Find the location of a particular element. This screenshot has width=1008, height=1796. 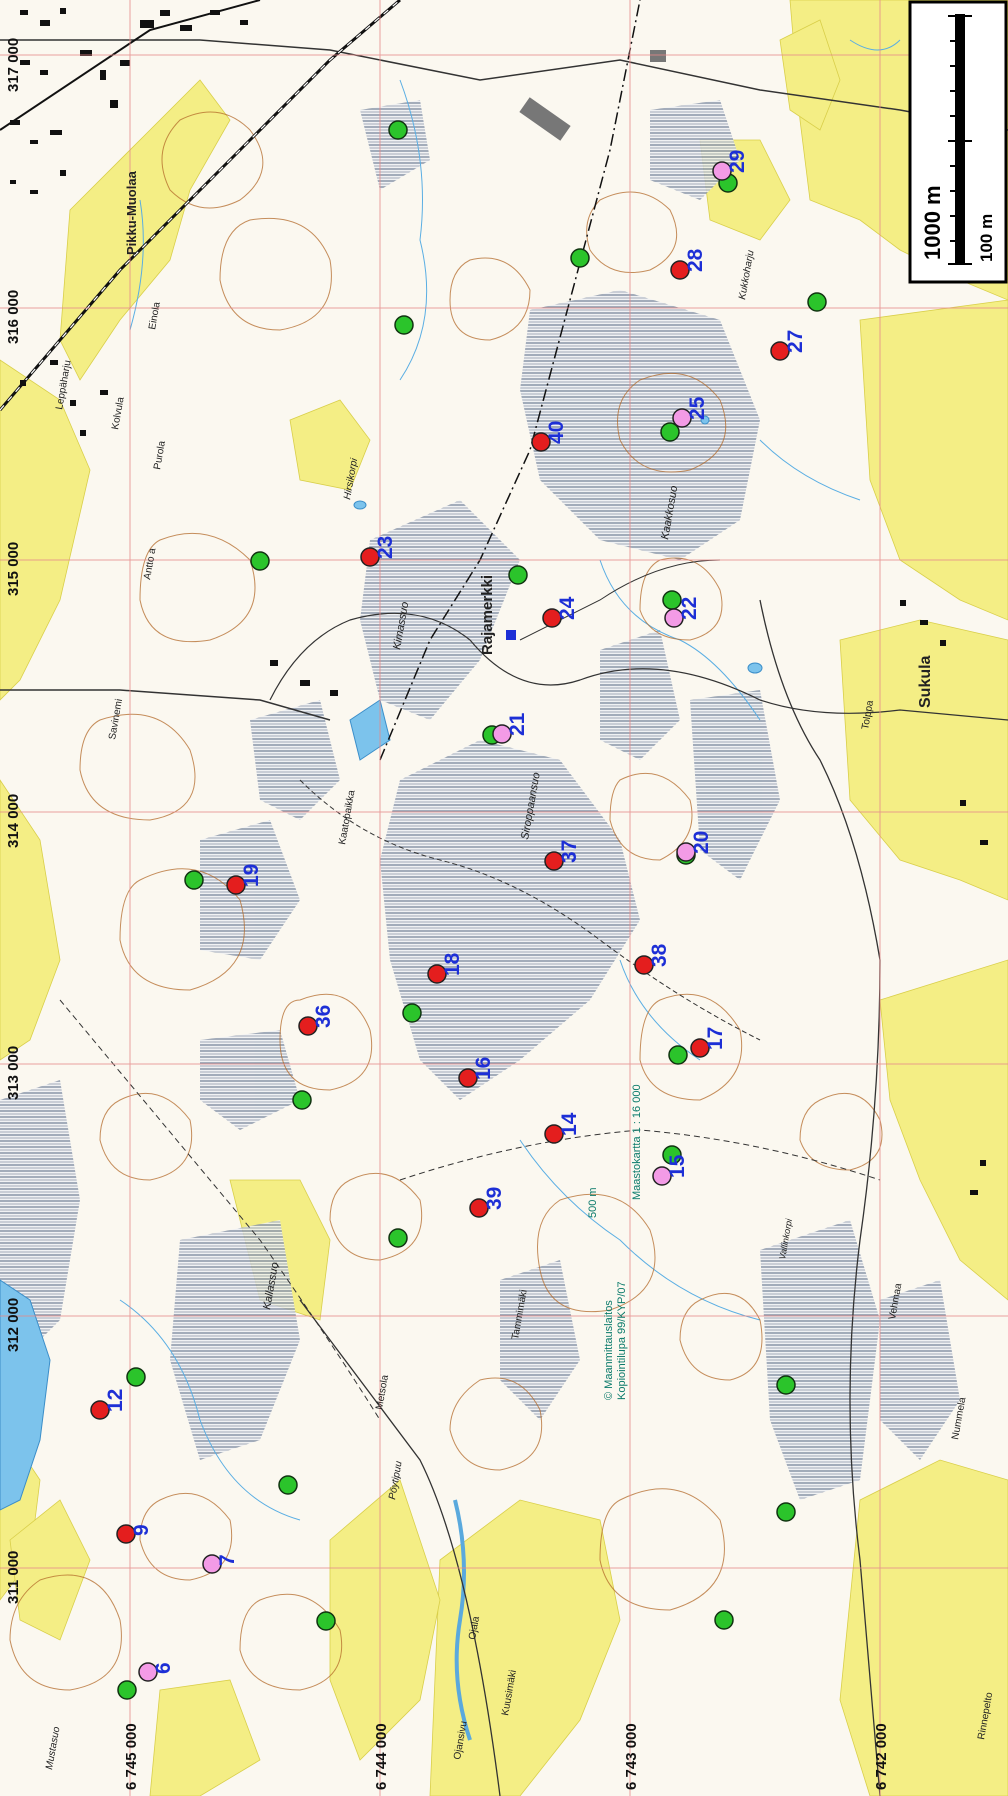

grid-label-x: 311 000 is located at coordinates (13, 1577).